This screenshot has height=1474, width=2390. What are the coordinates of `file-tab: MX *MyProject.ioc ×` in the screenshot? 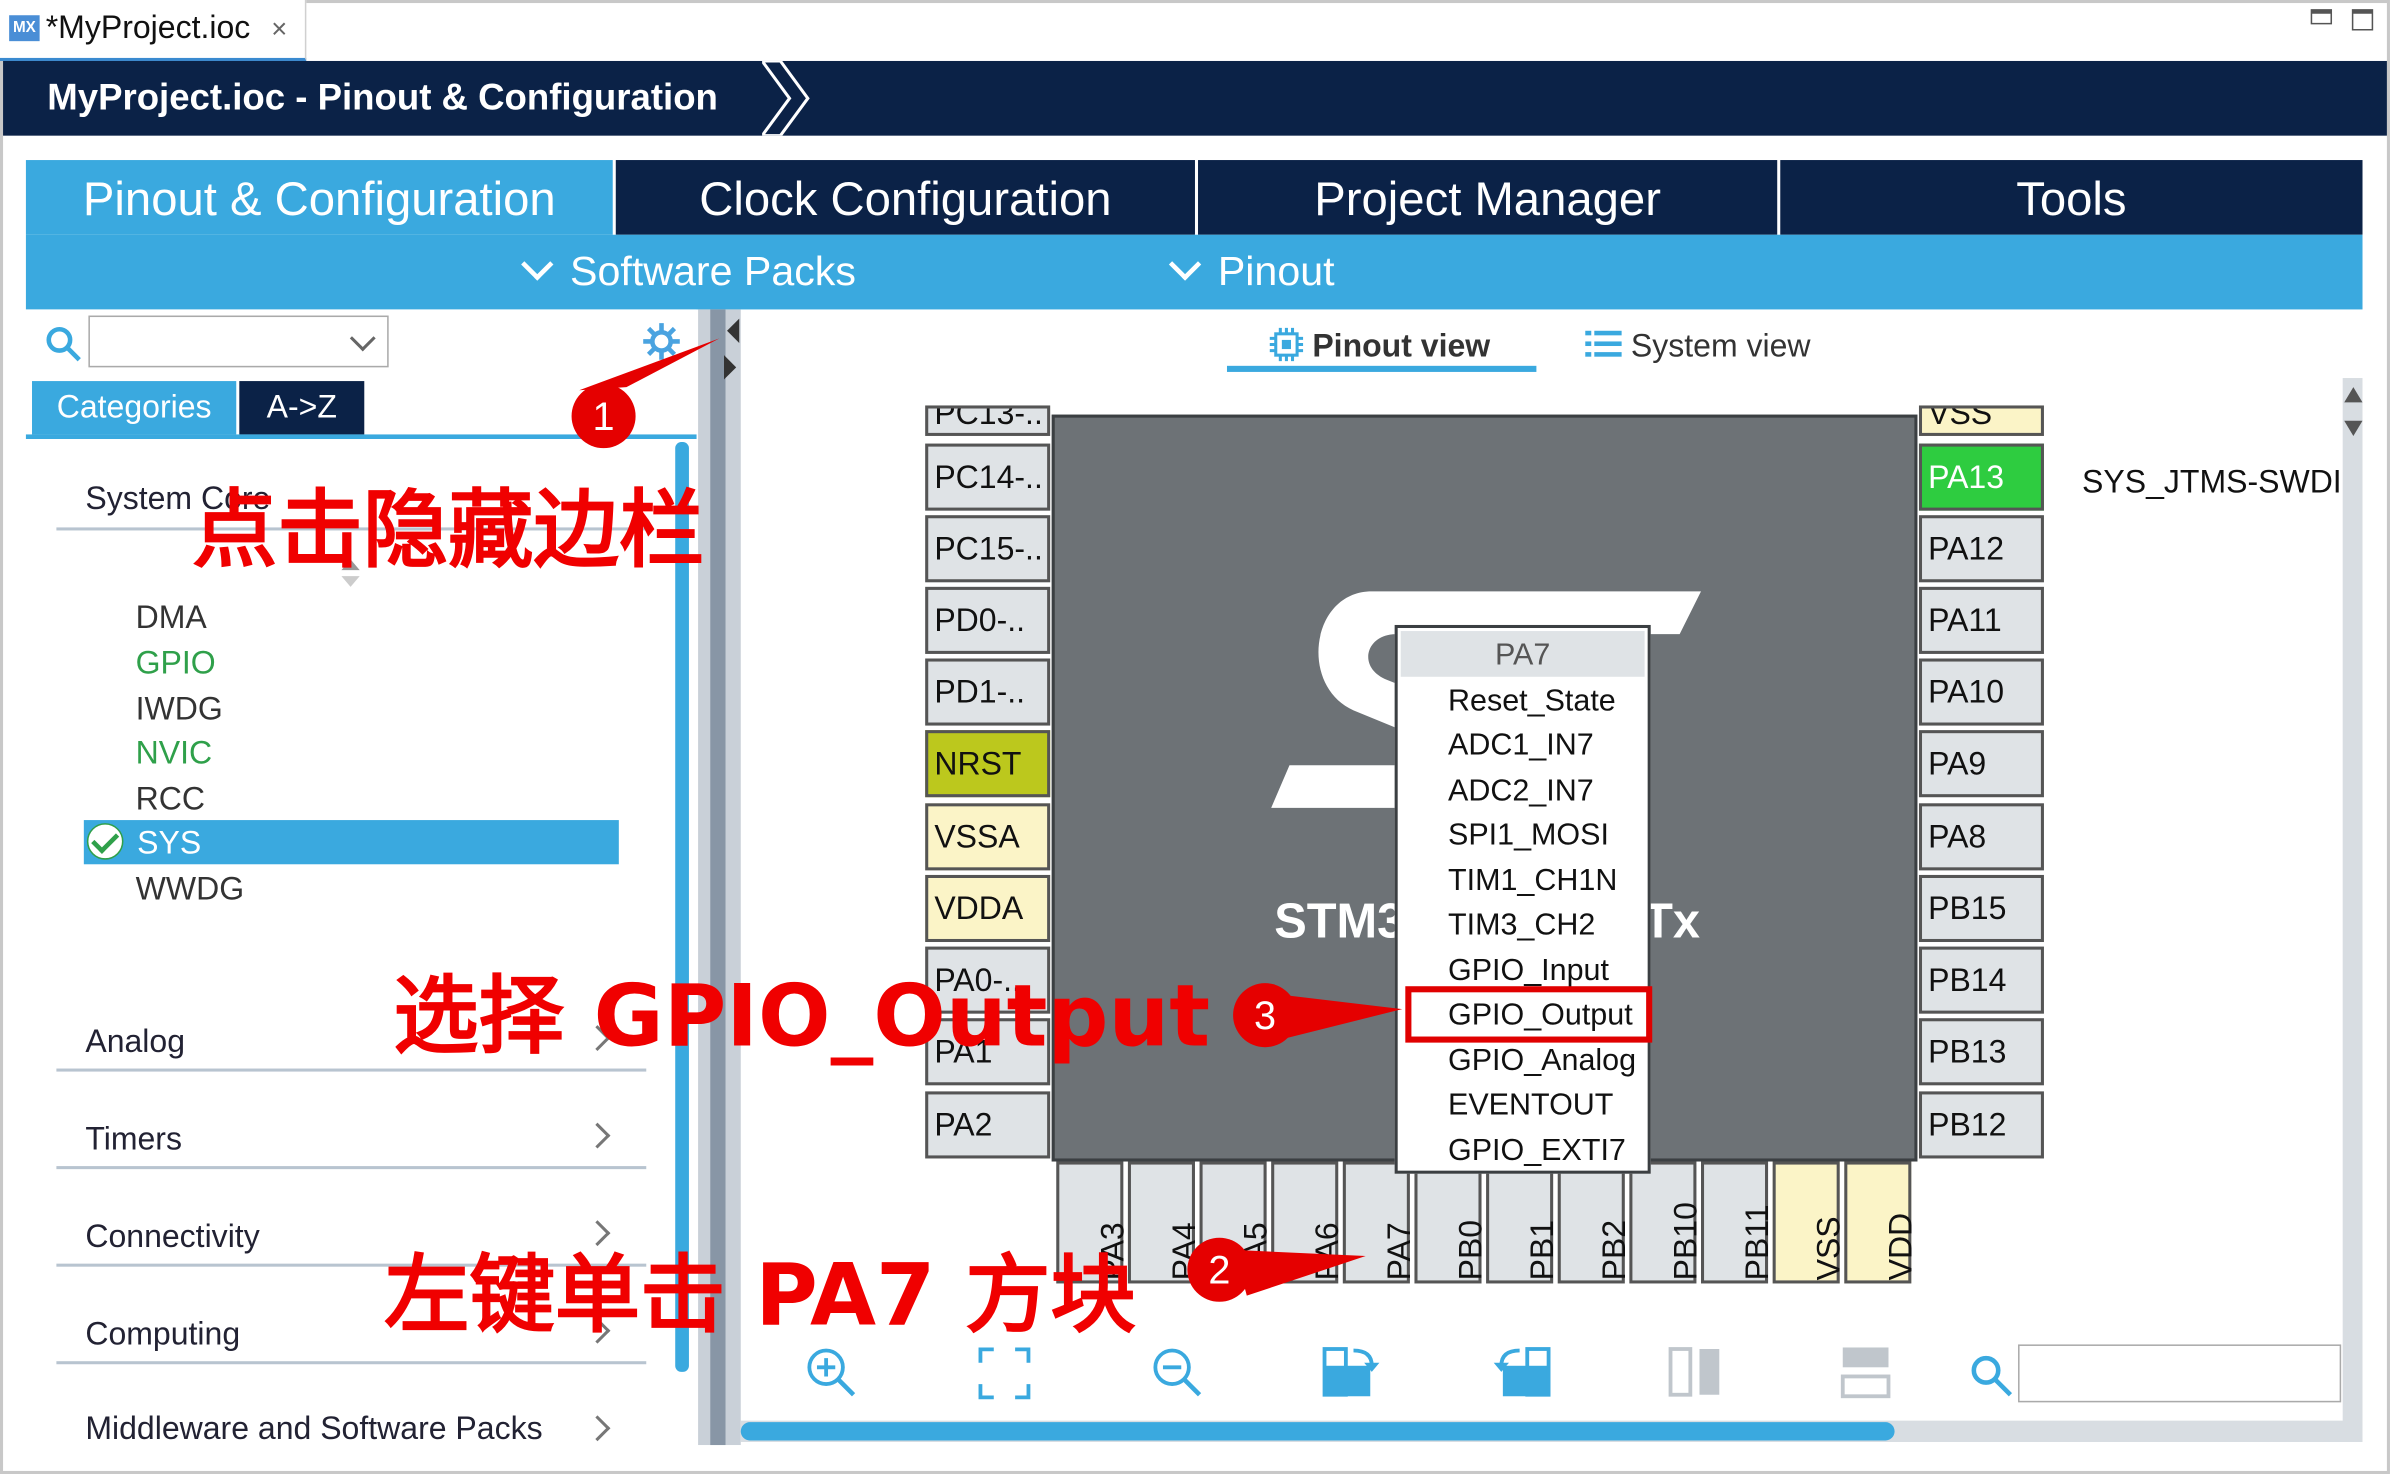 It's located at (153, 30).